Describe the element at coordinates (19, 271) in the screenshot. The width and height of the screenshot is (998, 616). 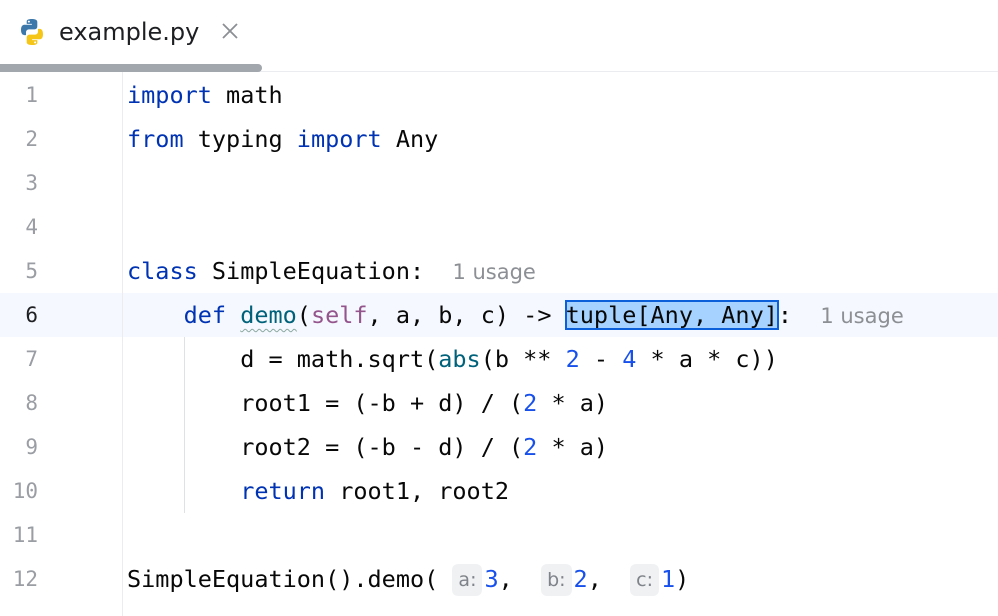
I see `line-number: 5` at that location.